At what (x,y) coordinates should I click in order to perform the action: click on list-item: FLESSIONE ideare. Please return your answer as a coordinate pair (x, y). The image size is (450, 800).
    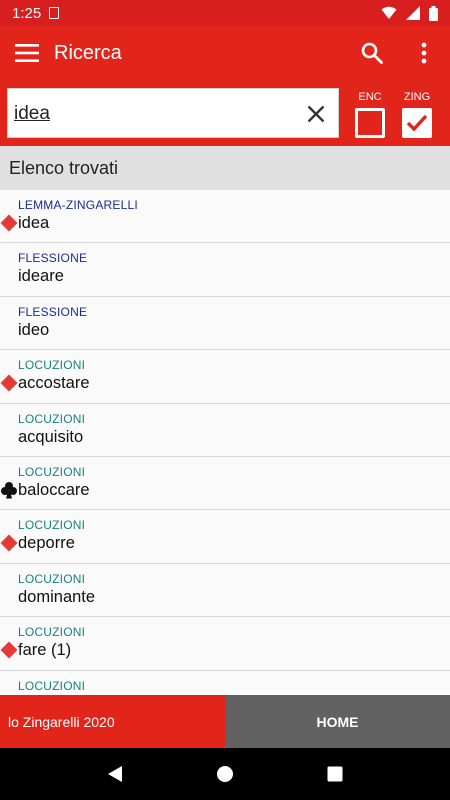
    Looking at the image, I should click on (225, 270).